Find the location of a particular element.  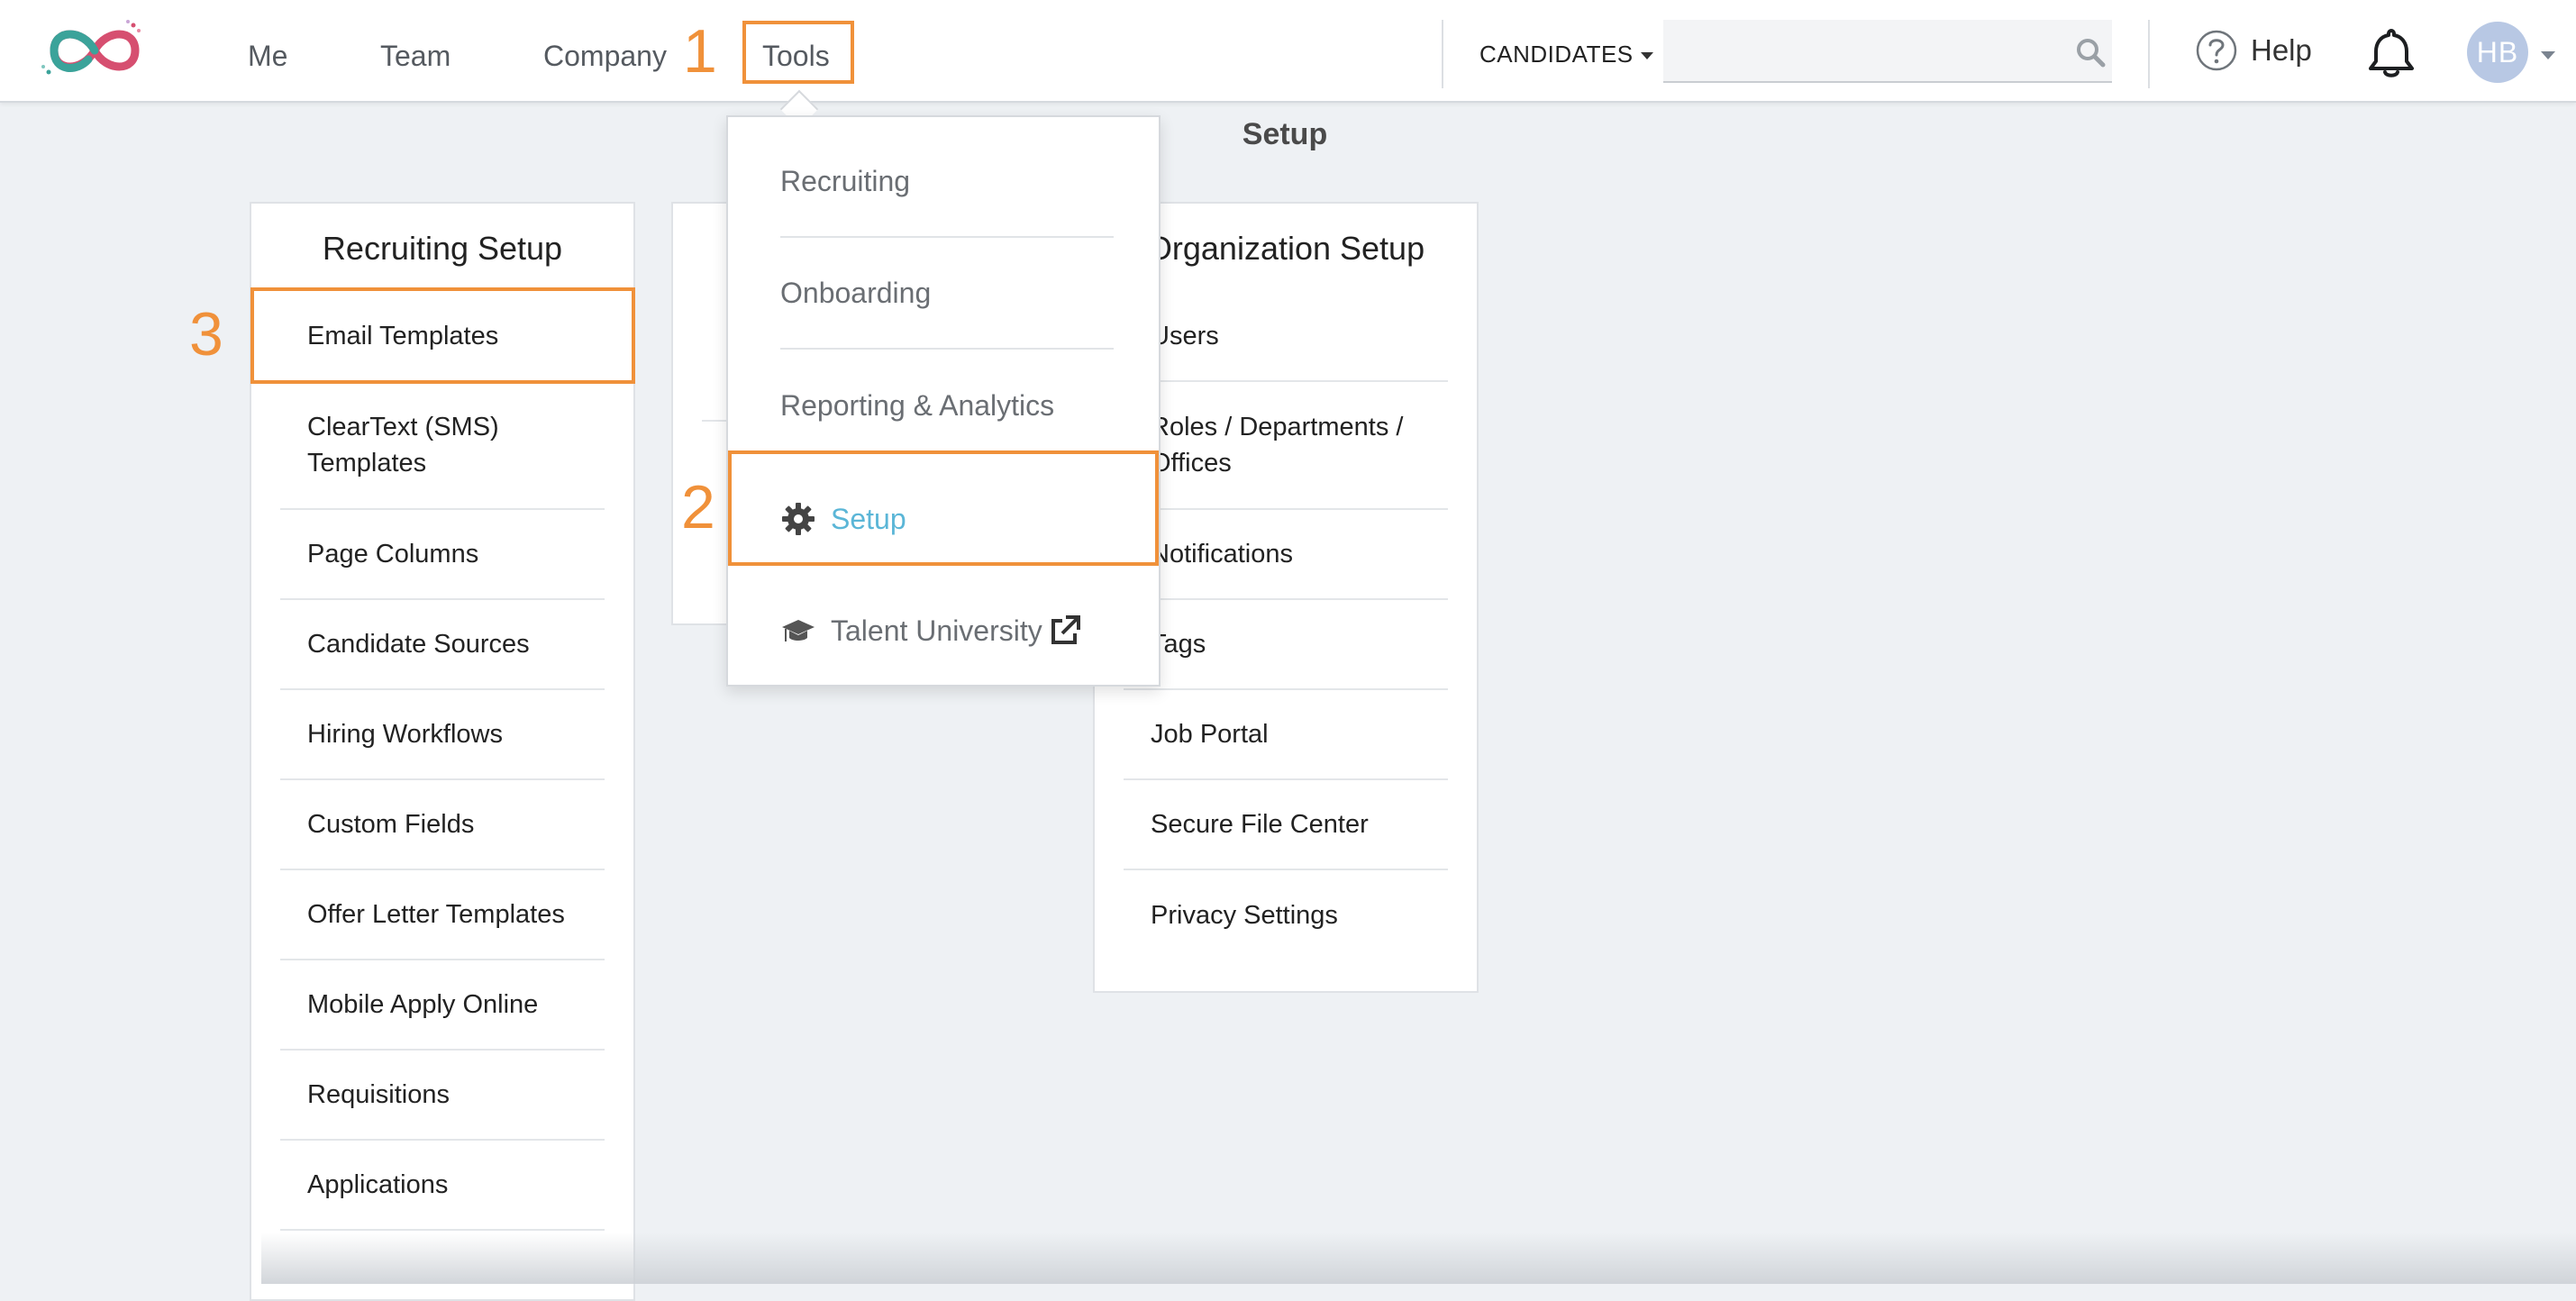

tools-menu-talent-university: Talent University is located at coordinates (947, 631).